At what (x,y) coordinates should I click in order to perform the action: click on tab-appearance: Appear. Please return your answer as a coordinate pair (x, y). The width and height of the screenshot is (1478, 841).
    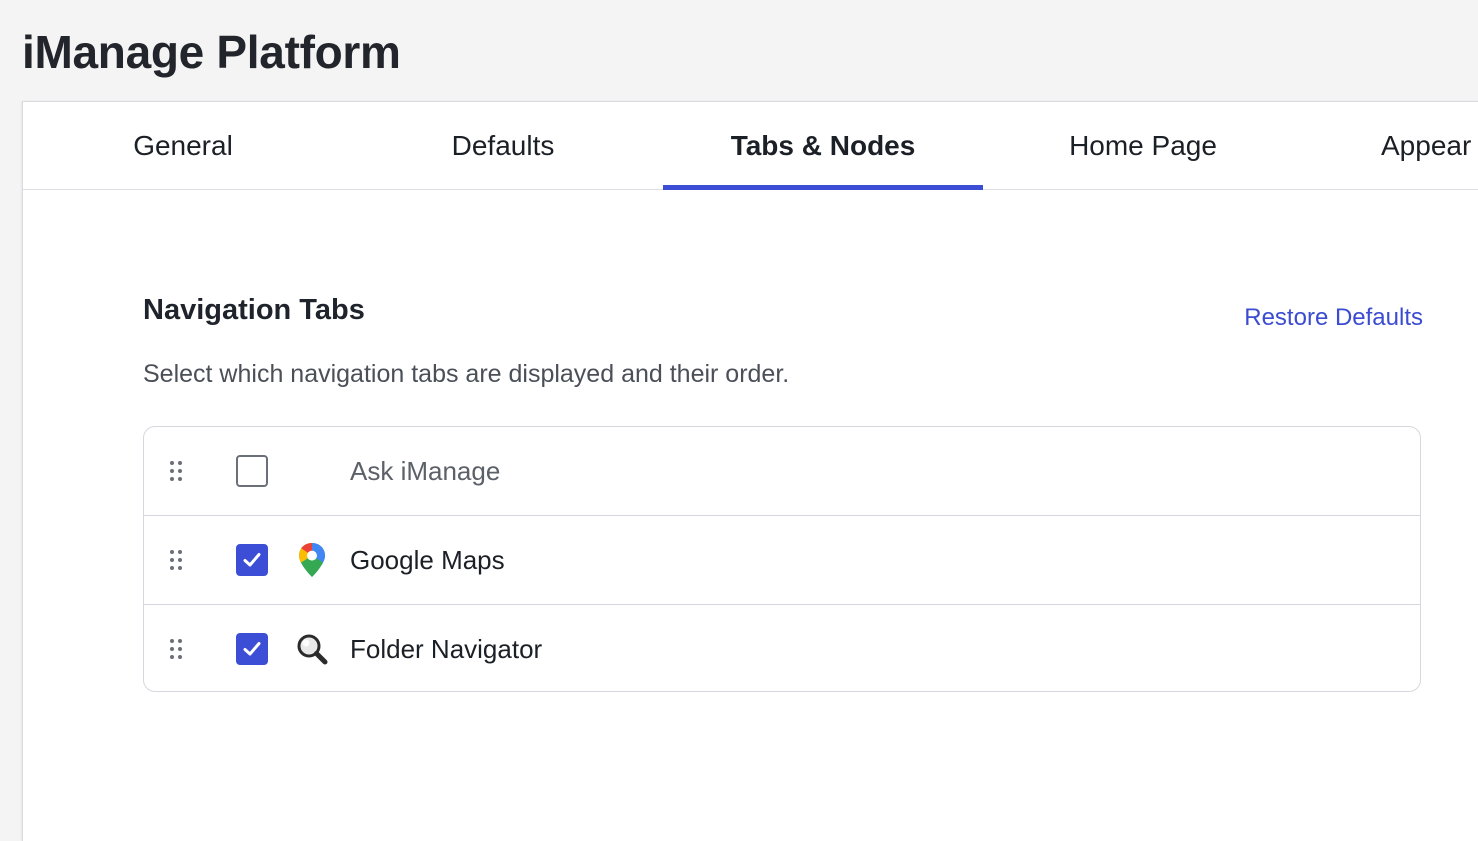
    Looking at the image, I should click on (1426, 145).